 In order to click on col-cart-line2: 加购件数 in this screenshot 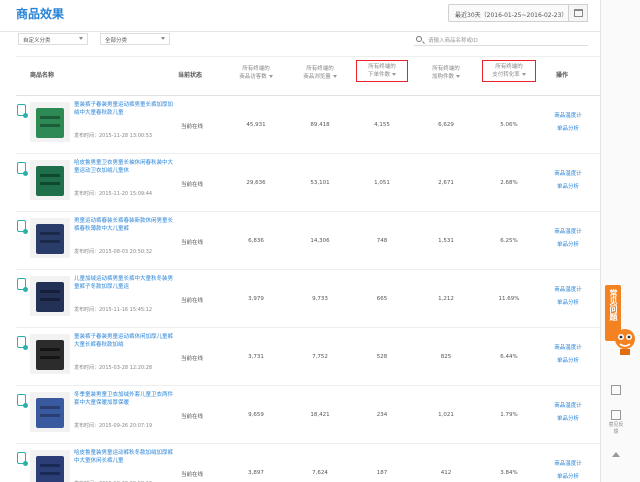, I will do `click(442, 77)`.